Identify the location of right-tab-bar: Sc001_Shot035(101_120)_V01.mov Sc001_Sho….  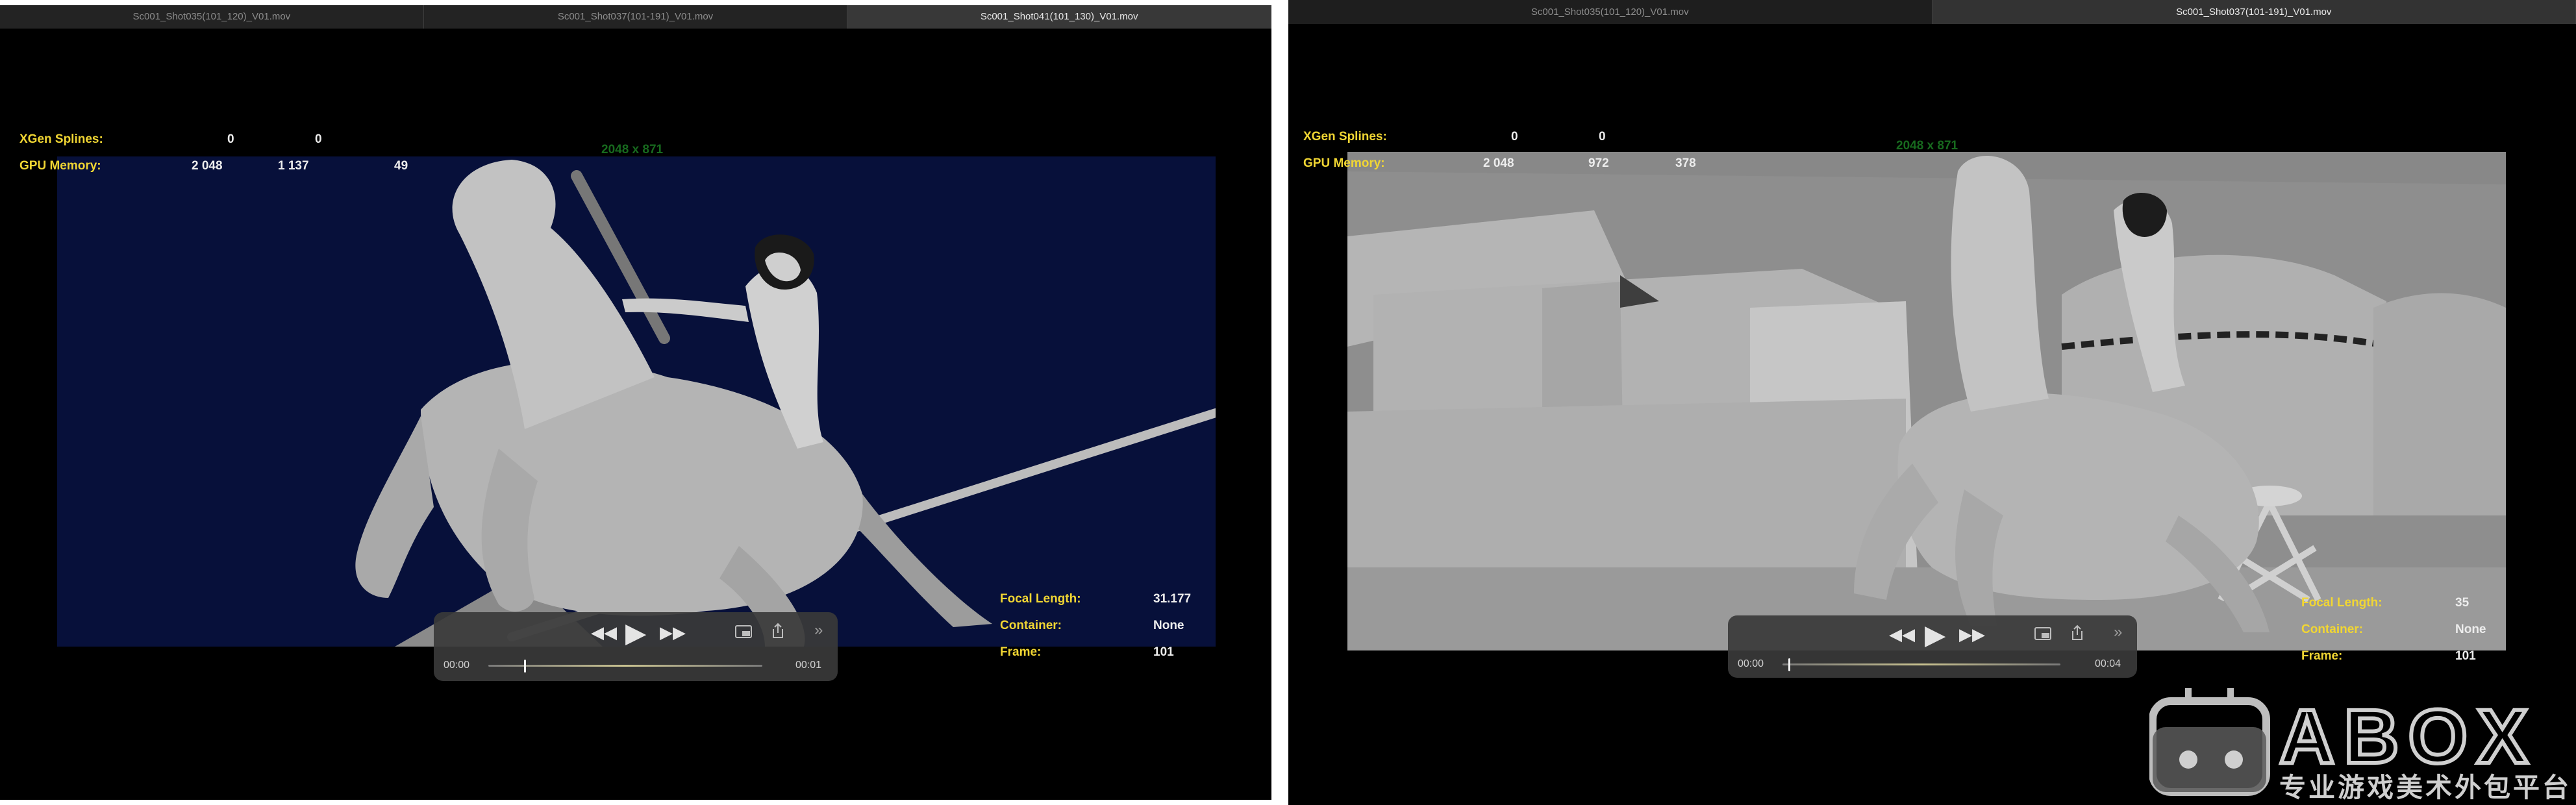
(1932, 12).